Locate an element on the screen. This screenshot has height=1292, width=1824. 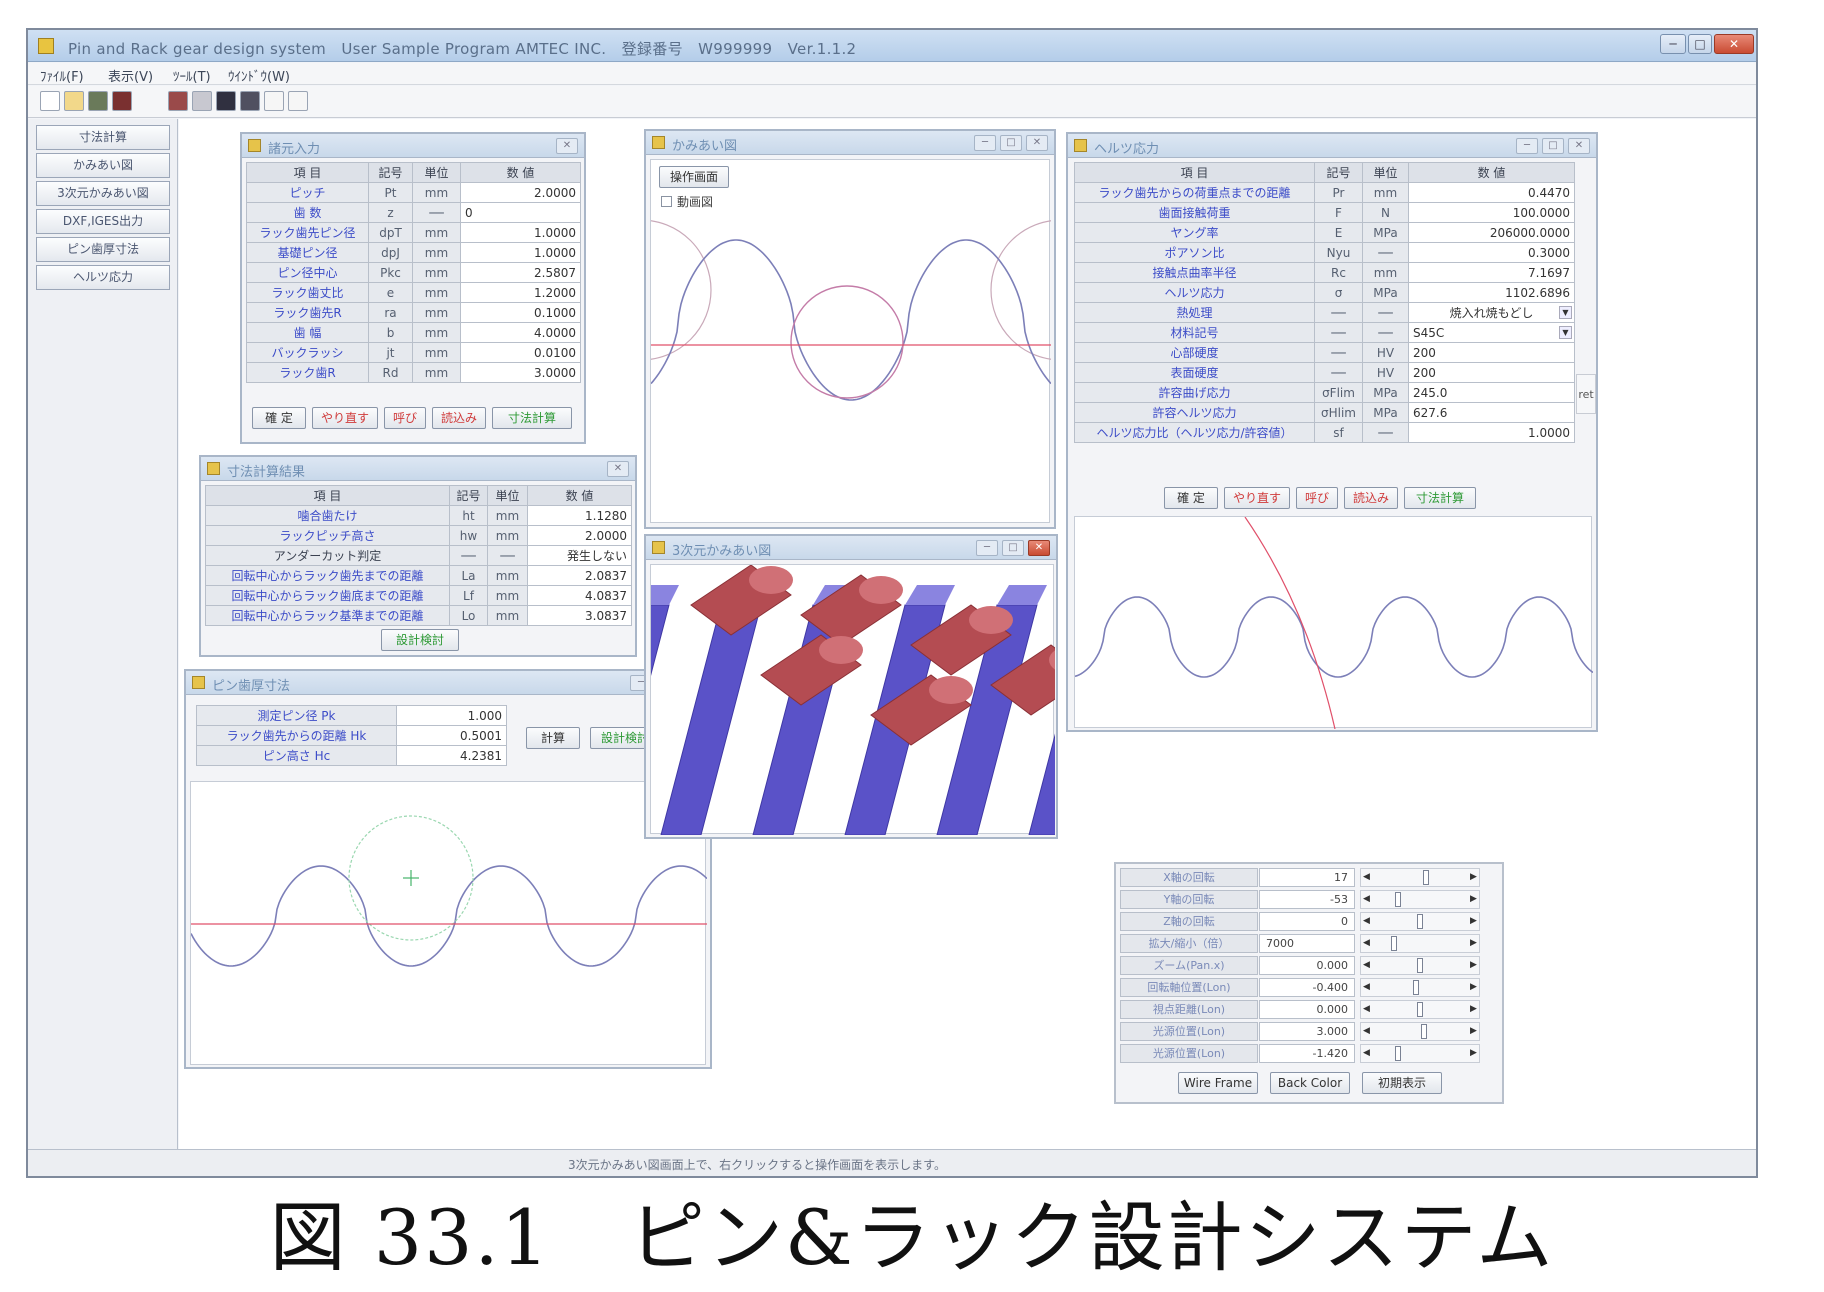
basic-input-caption: 諸元入力 ✕ is located at coordinates (413, 146).